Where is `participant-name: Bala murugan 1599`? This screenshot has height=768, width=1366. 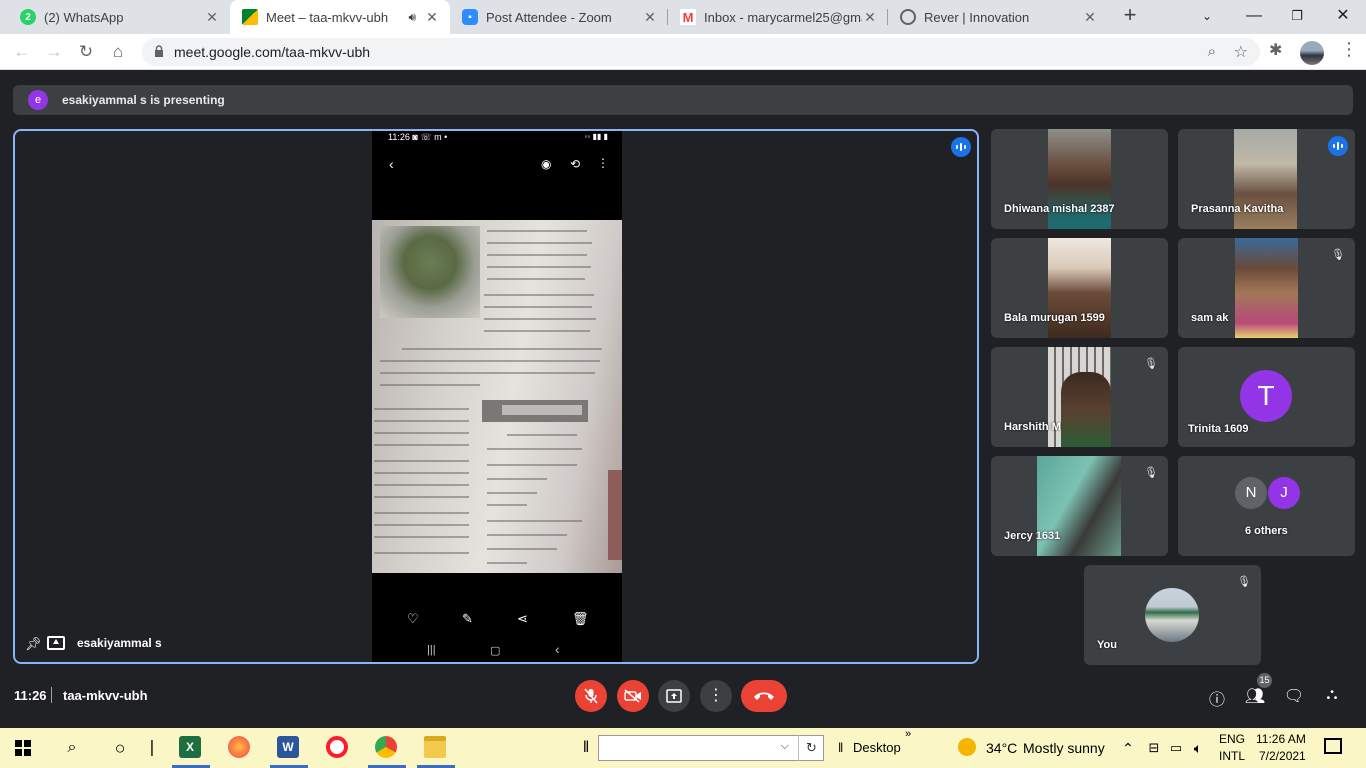
participant-name: Bala murugan 1599 is located at coordinates (1054, 318).